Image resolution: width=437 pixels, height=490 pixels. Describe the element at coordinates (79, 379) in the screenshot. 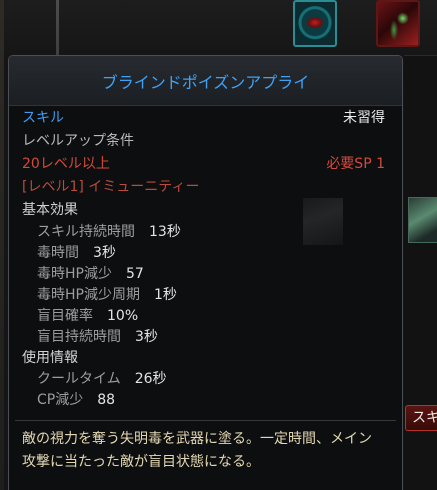

I see `usage-label: クールタイム` at that location.